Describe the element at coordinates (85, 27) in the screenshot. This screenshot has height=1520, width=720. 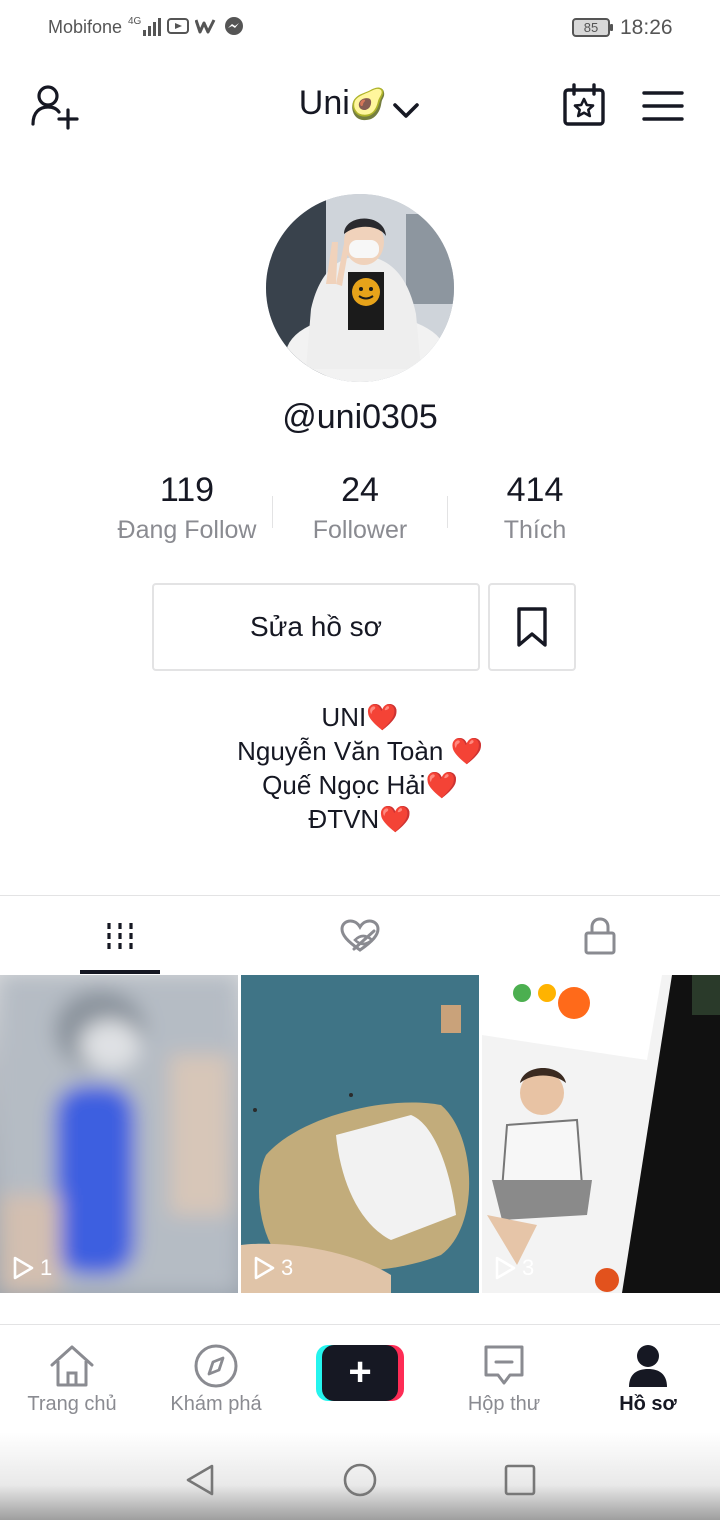
I see `carrier-name: Mobifone` at that location.